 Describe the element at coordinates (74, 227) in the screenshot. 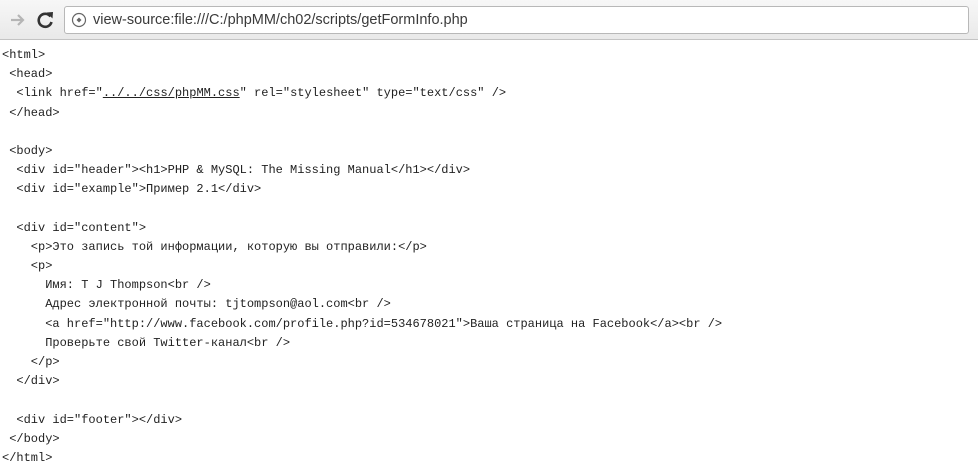

I see `source-line: <div id="content">` at that location.